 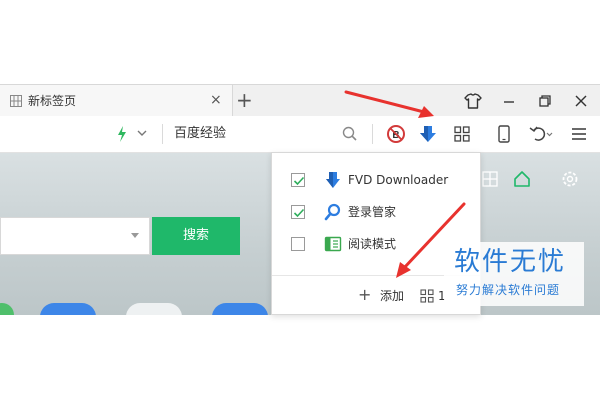 What do you see at coordinates (398, 180) in the screenshot?
I see `extension-label: FVD Downloader` at bounding box center [398, 180].